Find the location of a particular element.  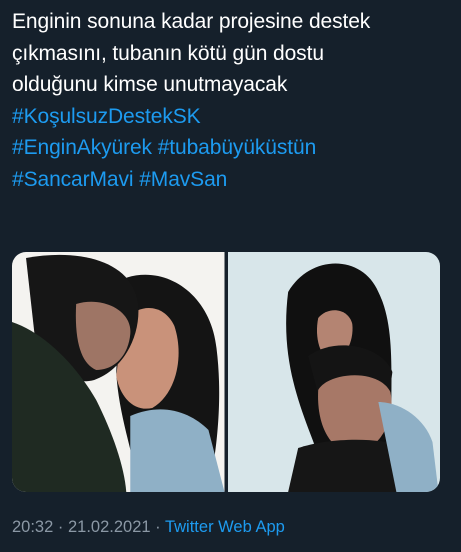

tweet-time: 20:32 is located at coordinates (32, 527).